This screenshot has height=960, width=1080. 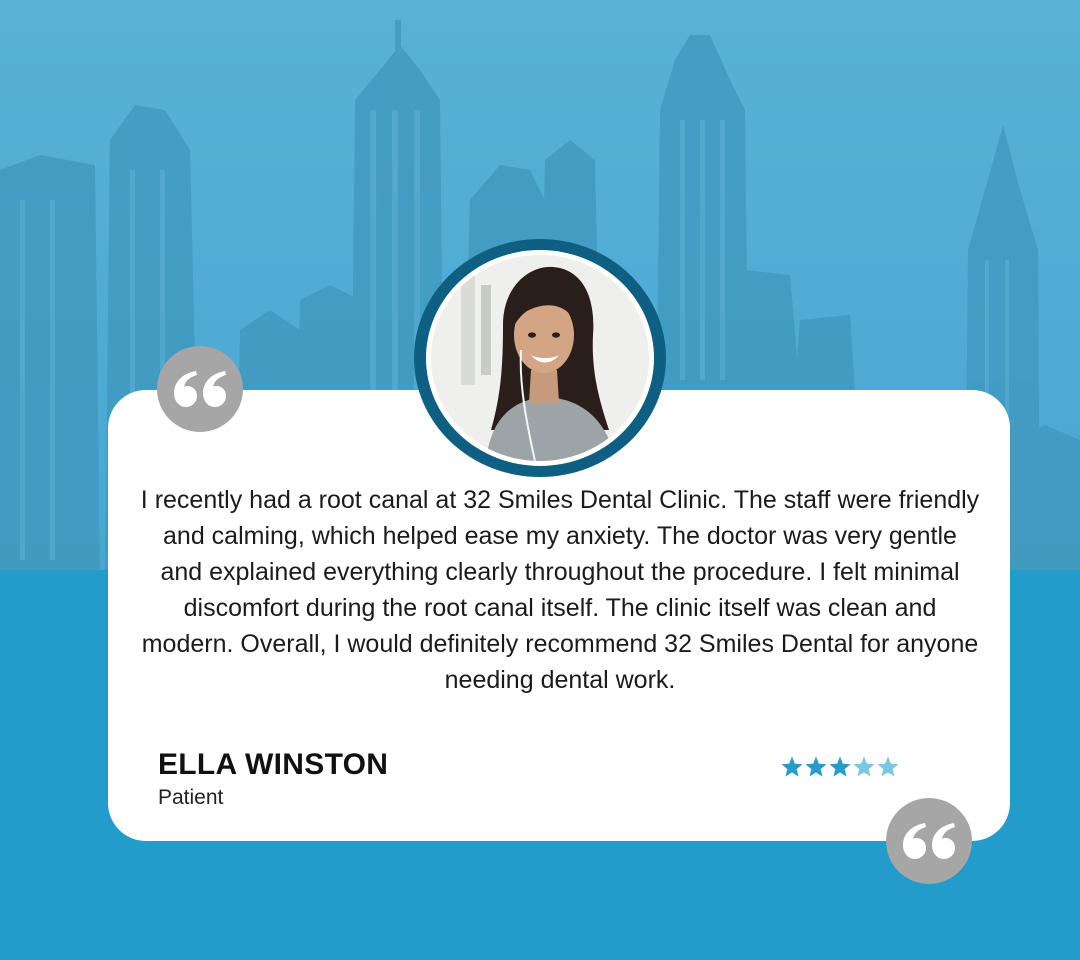 I want to click on quote-close-badge, so click(x=929, y=841).